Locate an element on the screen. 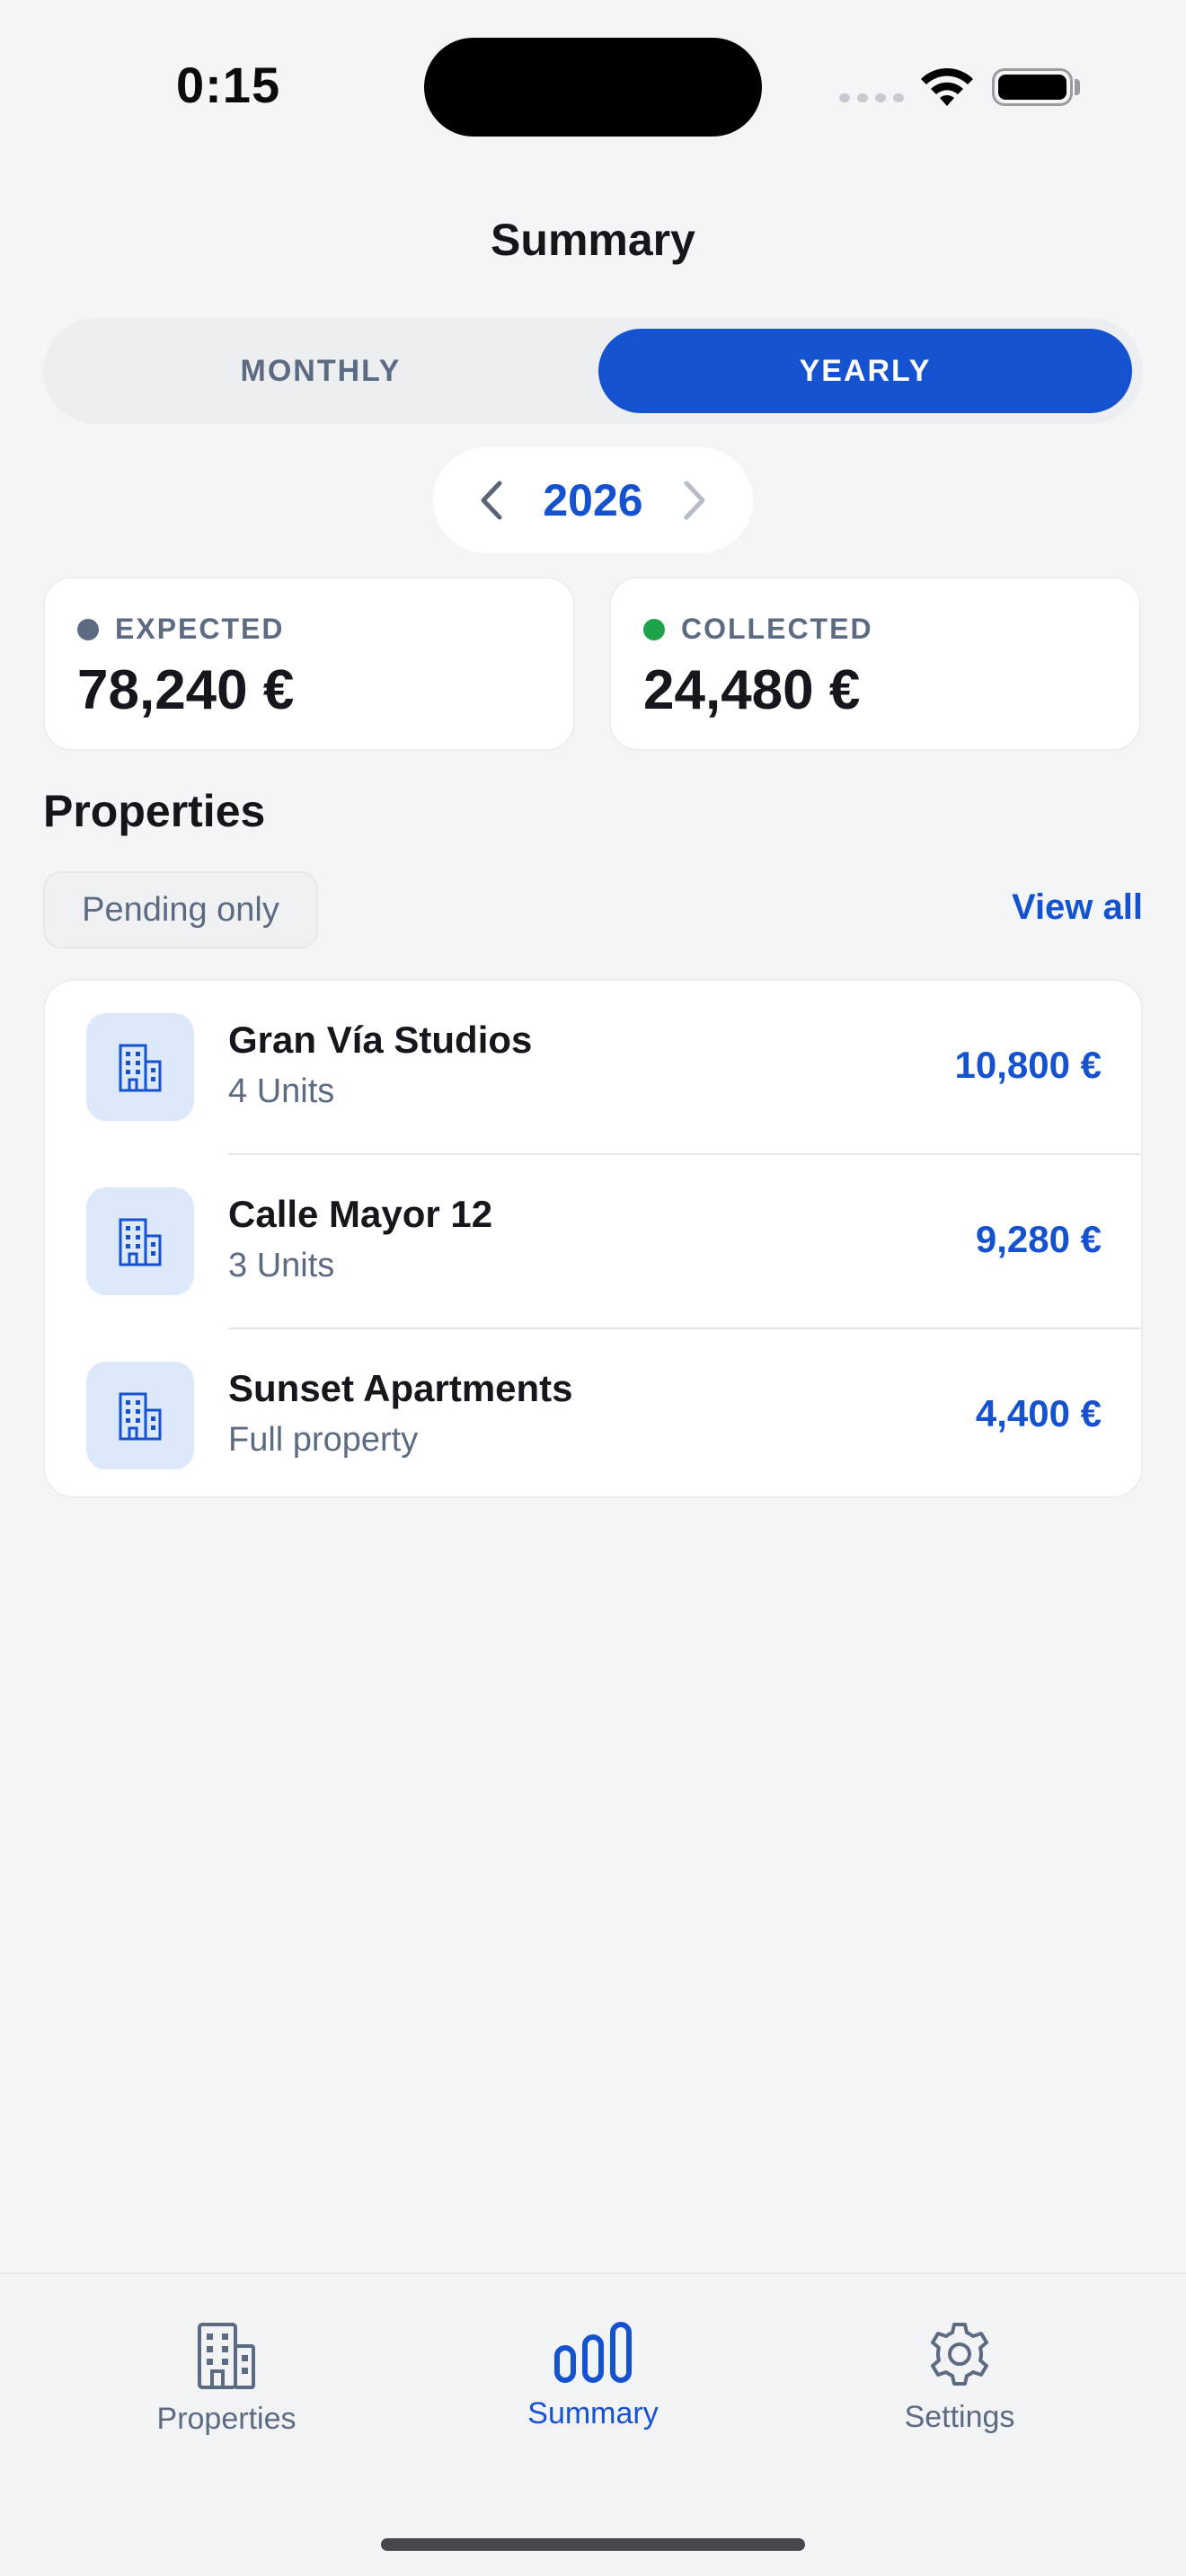 This screenshot has height=2576, width=1186. list-item: Gran Vía Studios 4 Units 10,800 € is located at coordinates (593, 1067).